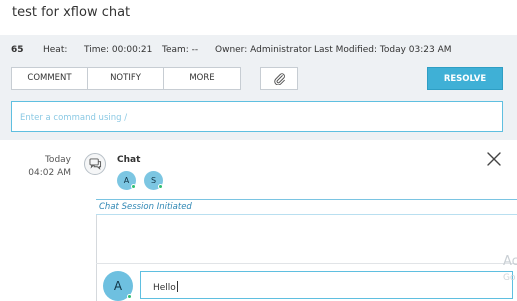 This screenshot has width=517, height=301. Describe the element at coordinates (202, 78) in the screenshot. I see `more-button: MORE` at that location.